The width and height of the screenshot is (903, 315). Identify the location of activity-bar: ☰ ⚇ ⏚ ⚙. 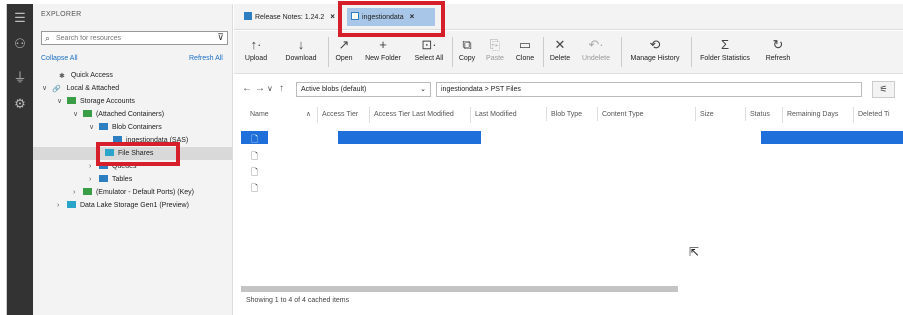
(20, 159).